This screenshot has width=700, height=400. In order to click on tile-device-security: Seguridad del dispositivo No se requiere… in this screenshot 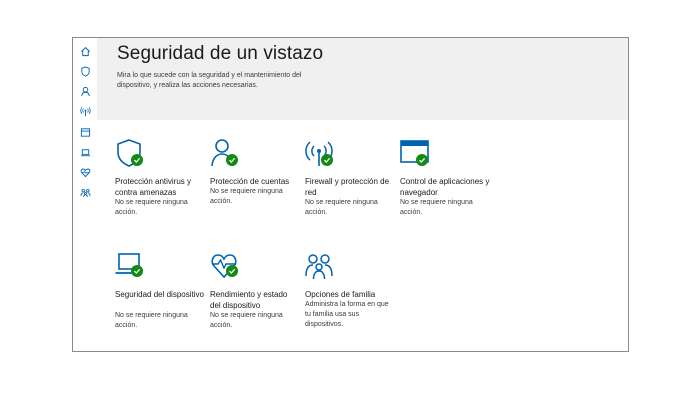, I will do `click(160, 291)`.